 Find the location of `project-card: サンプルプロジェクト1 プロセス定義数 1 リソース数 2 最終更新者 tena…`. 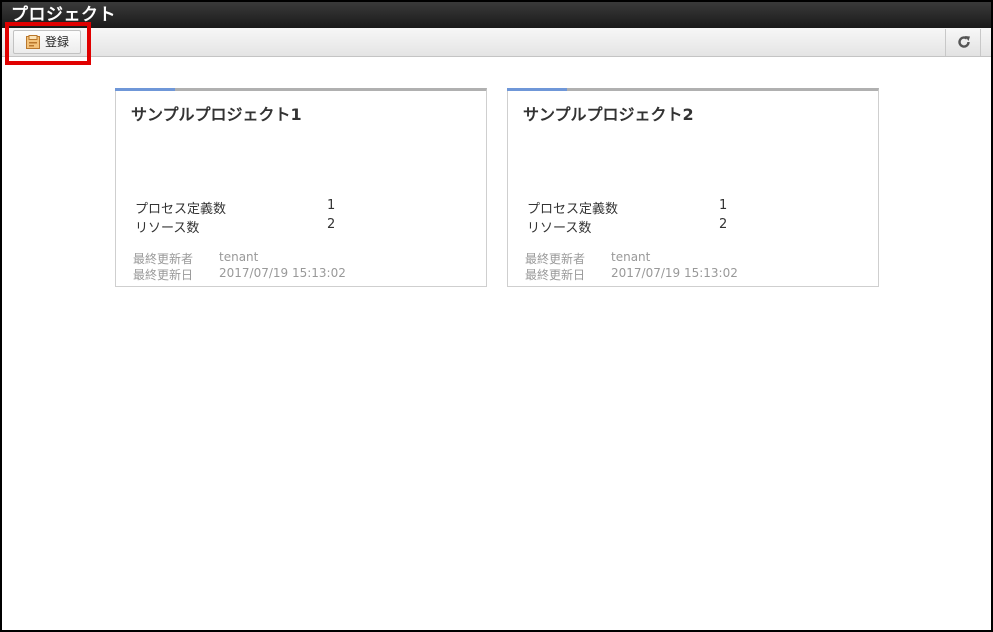

project-card: サンプルプロジェクト1 プロセス定義数 1 リソース数 2 最終更新者 tena… is located at coordinates (301, 187).